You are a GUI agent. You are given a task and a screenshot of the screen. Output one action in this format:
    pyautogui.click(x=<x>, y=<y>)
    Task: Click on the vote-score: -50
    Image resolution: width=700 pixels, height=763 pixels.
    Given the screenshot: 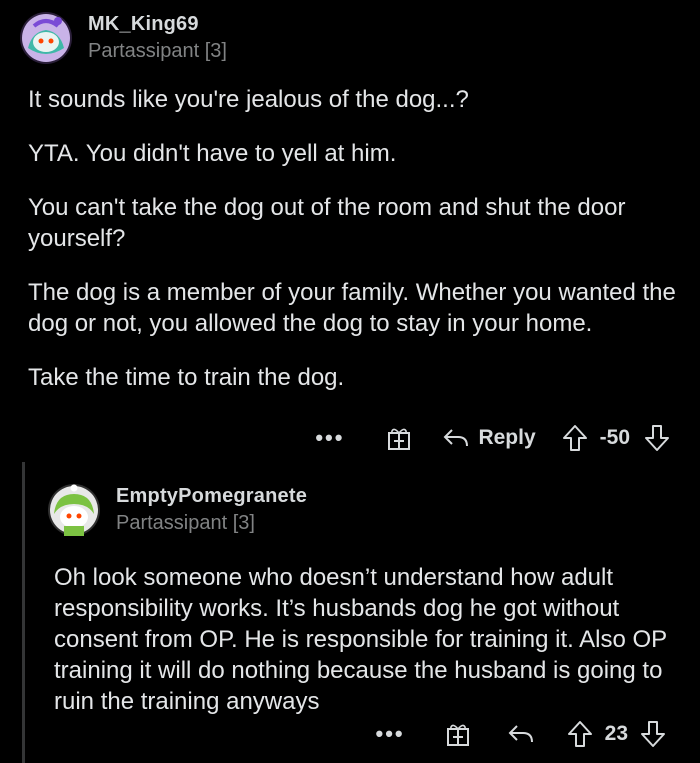 What is the action you would take?
    pyautogui.click(x=614, y=437)
    